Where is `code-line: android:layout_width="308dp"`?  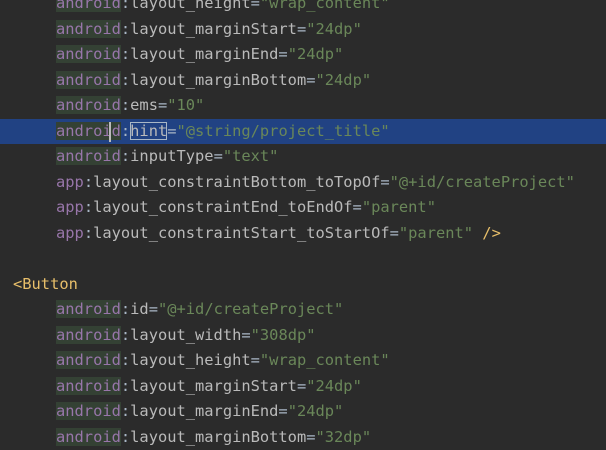
code-line: android:layout_width="308dp" is located at coordinates (303, 336).